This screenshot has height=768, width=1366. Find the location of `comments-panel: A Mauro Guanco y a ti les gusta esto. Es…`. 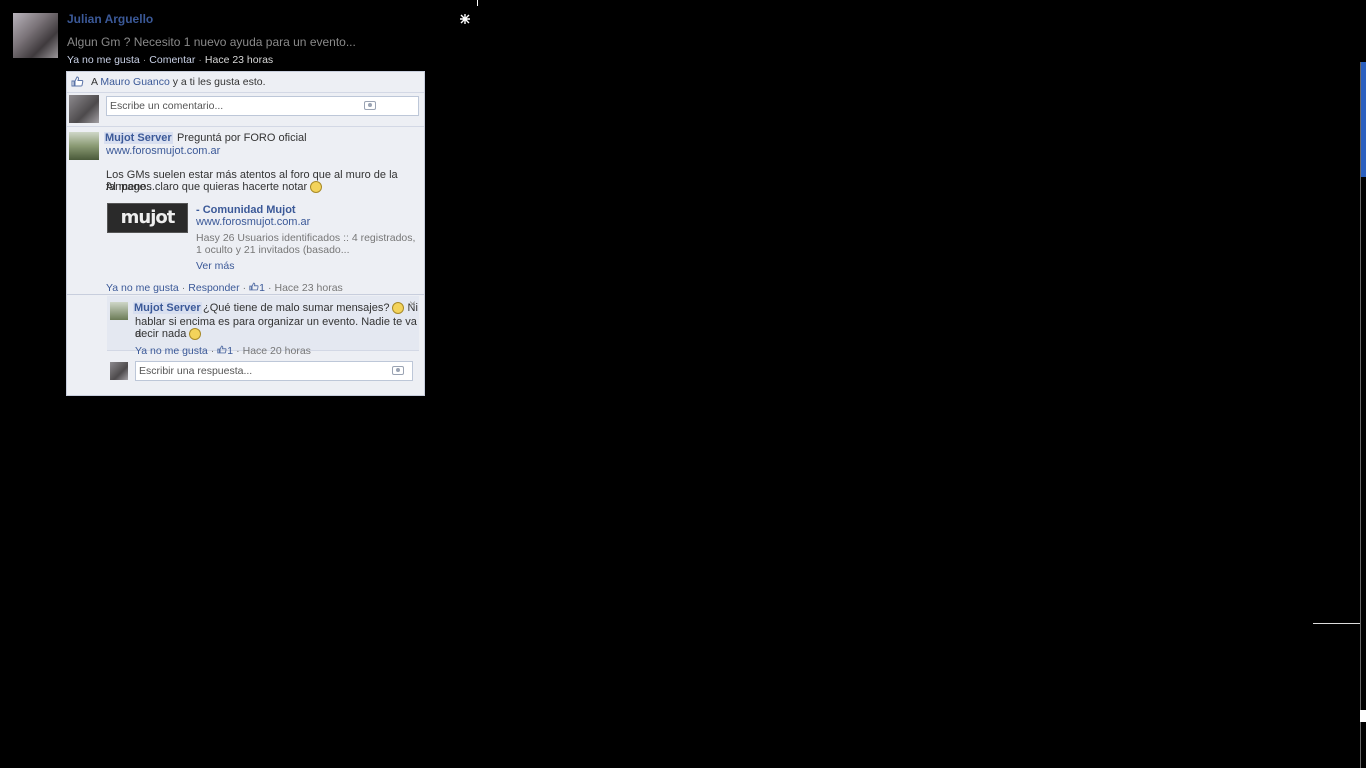

comments-panel: A Mauro Guanco y a ti les gusta esto. Es… is located at coordinates (245, 233).